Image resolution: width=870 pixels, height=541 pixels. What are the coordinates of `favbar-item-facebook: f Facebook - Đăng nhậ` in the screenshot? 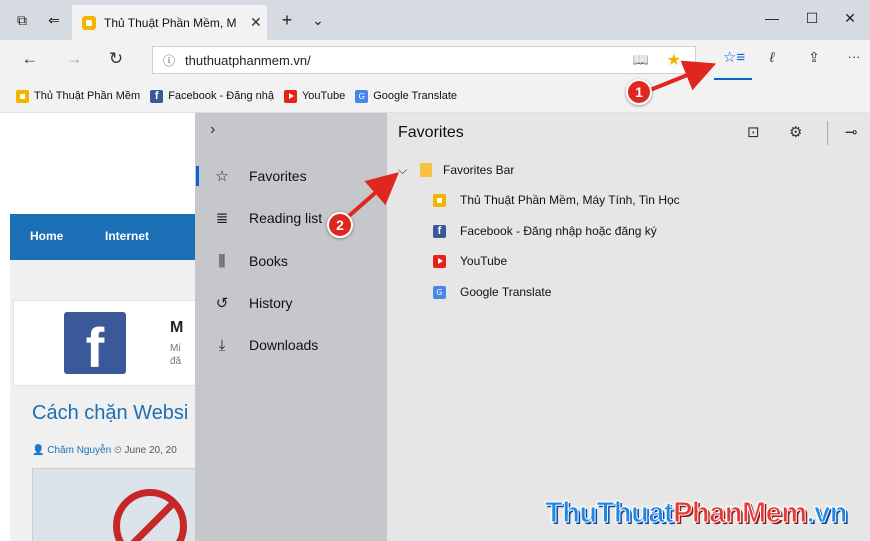 It's located at (212, 96).